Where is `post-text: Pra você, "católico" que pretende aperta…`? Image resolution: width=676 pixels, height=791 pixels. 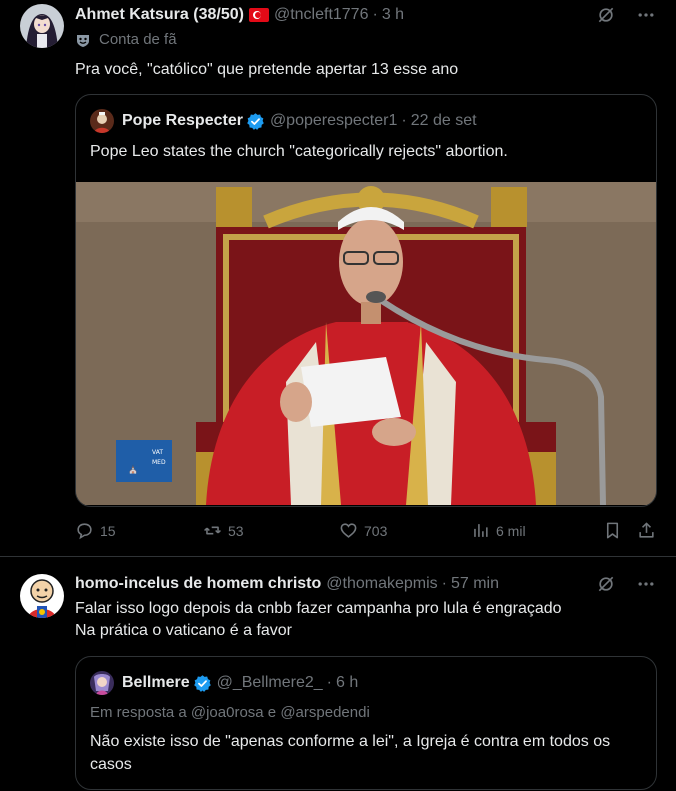 post-text: Pra você, "católico" que pretende aperta… is located at coordinates (267, 69).